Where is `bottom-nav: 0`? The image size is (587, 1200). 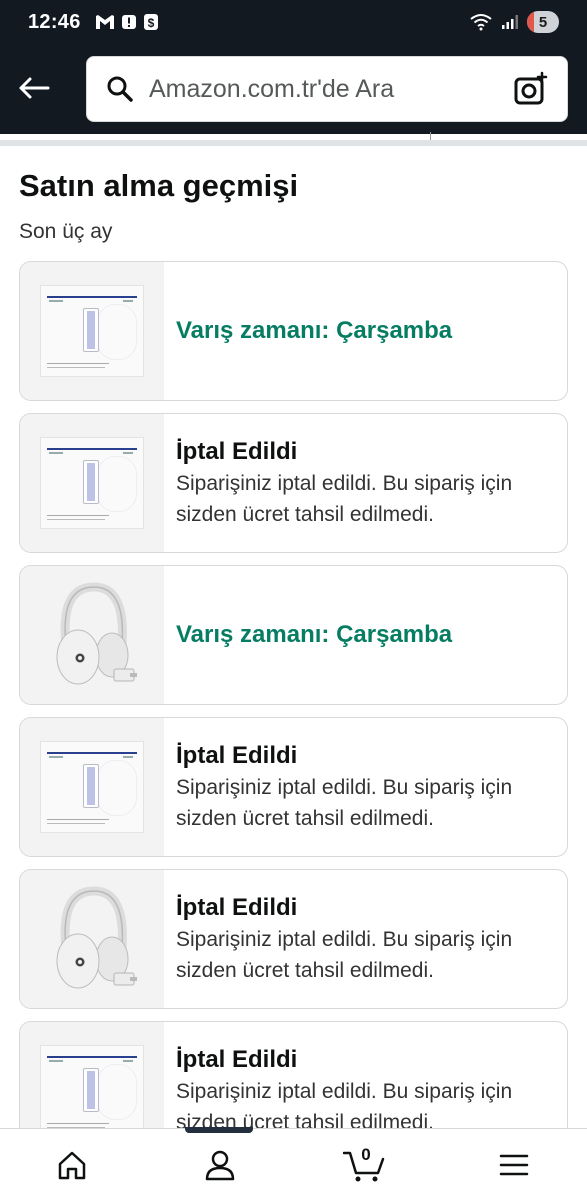 bottom-nav: 0 is located at coordinates (293, 1163).